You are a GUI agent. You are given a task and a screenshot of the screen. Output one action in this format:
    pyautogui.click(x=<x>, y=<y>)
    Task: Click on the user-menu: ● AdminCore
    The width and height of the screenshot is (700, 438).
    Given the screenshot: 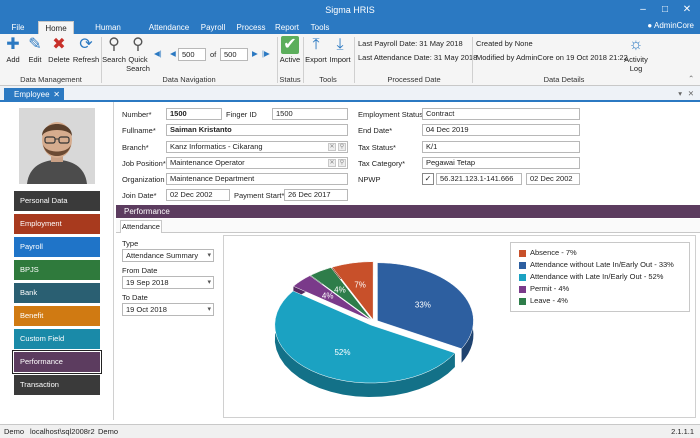 What is the action you would take?
    pyautogui.click(x=670, y=25)
    